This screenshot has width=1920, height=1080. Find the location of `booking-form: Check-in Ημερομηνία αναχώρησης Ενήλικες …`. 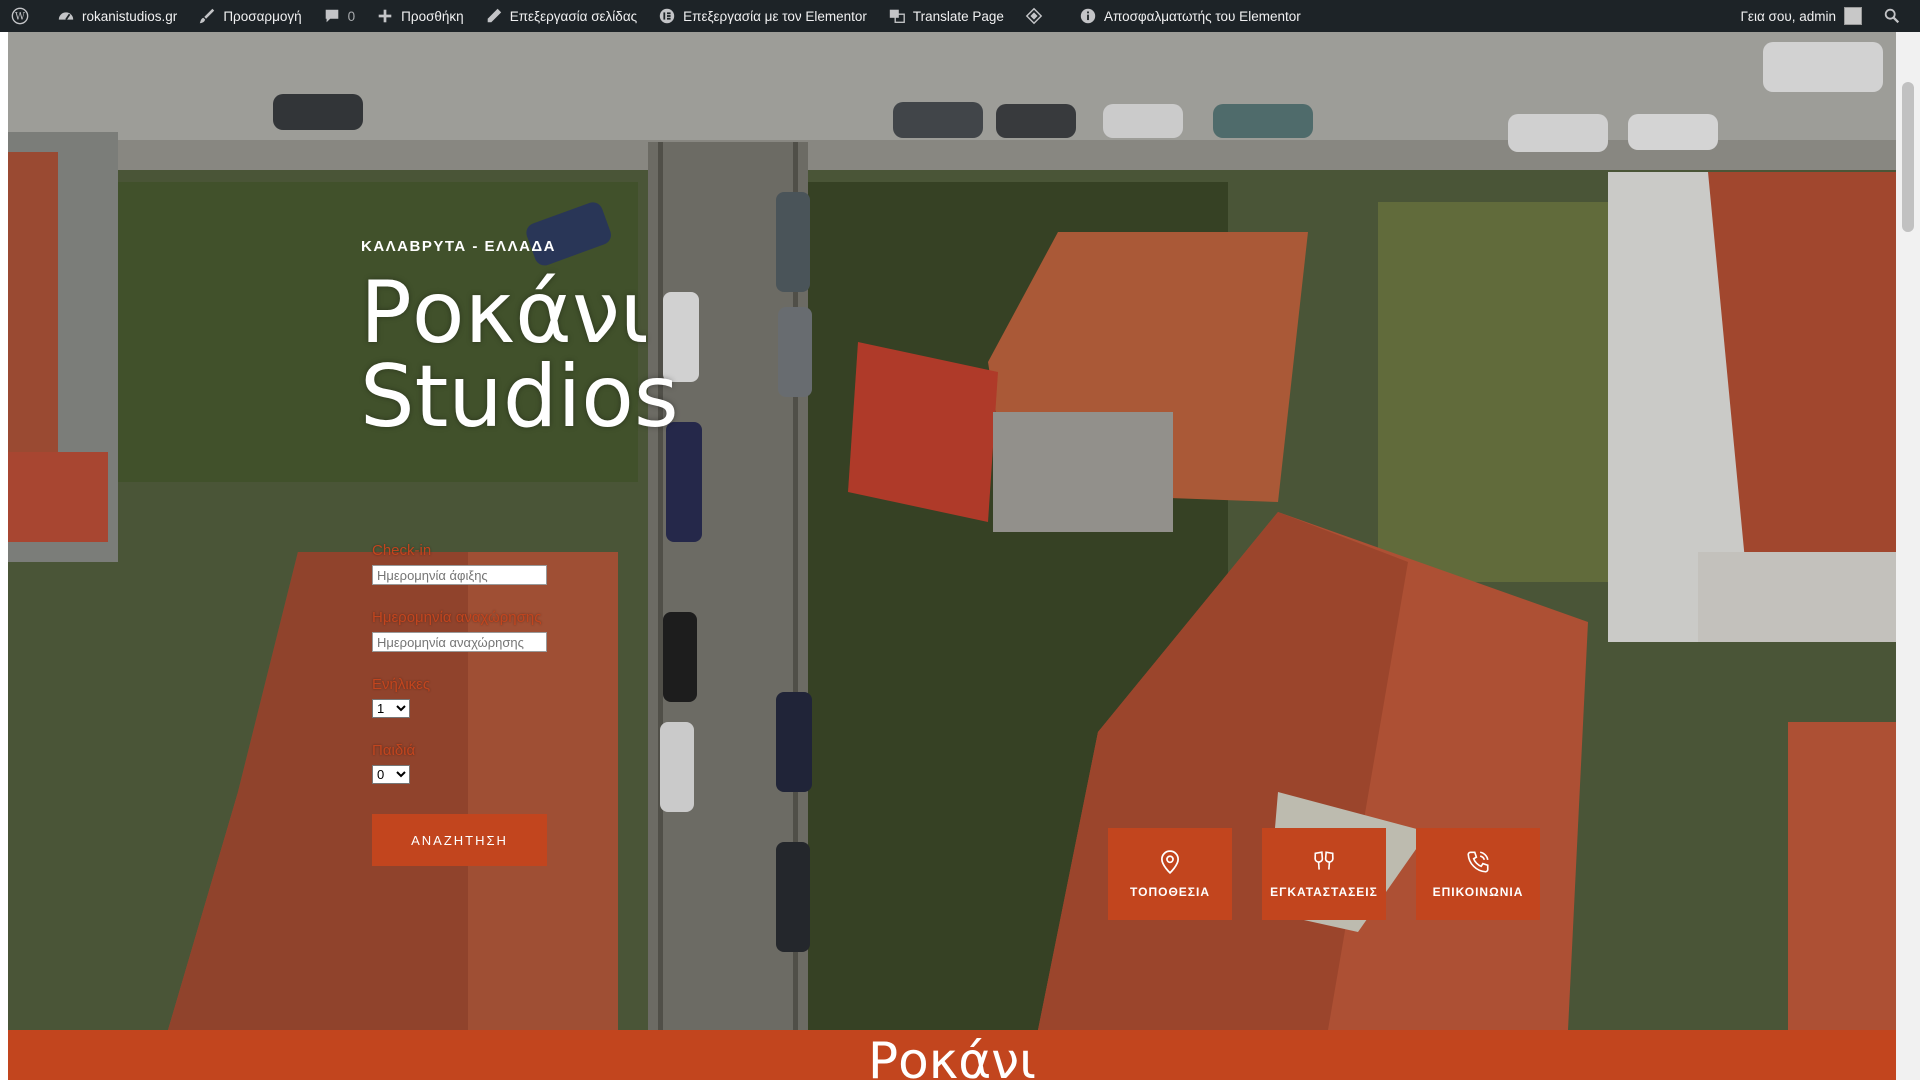

booking-form: Check-in Ημερομηνία αναχώρησης Ενήλικες … is located at coordinates (482, 704).